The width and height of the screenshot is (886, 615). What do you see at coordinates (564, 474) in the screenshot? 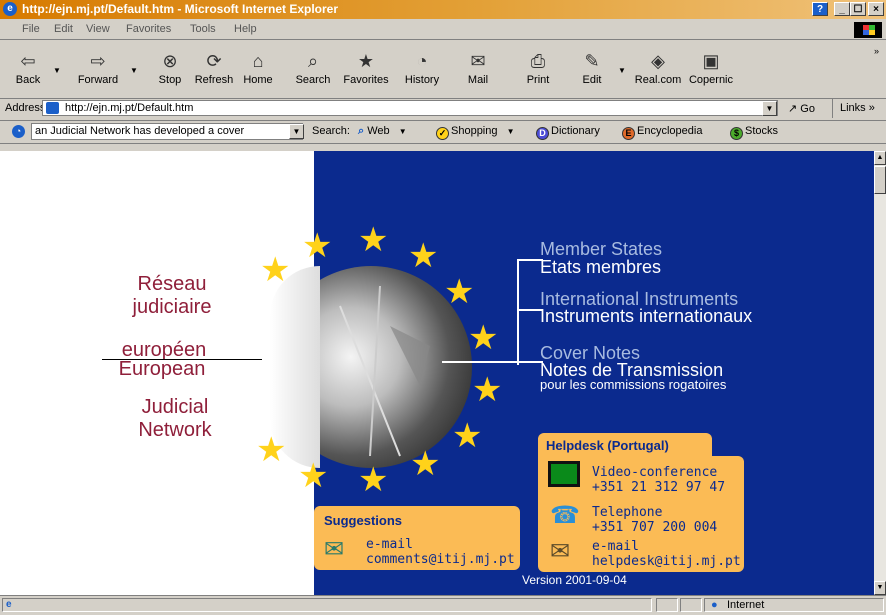
I see `monitor-icon` at bounding box center [564, 474].